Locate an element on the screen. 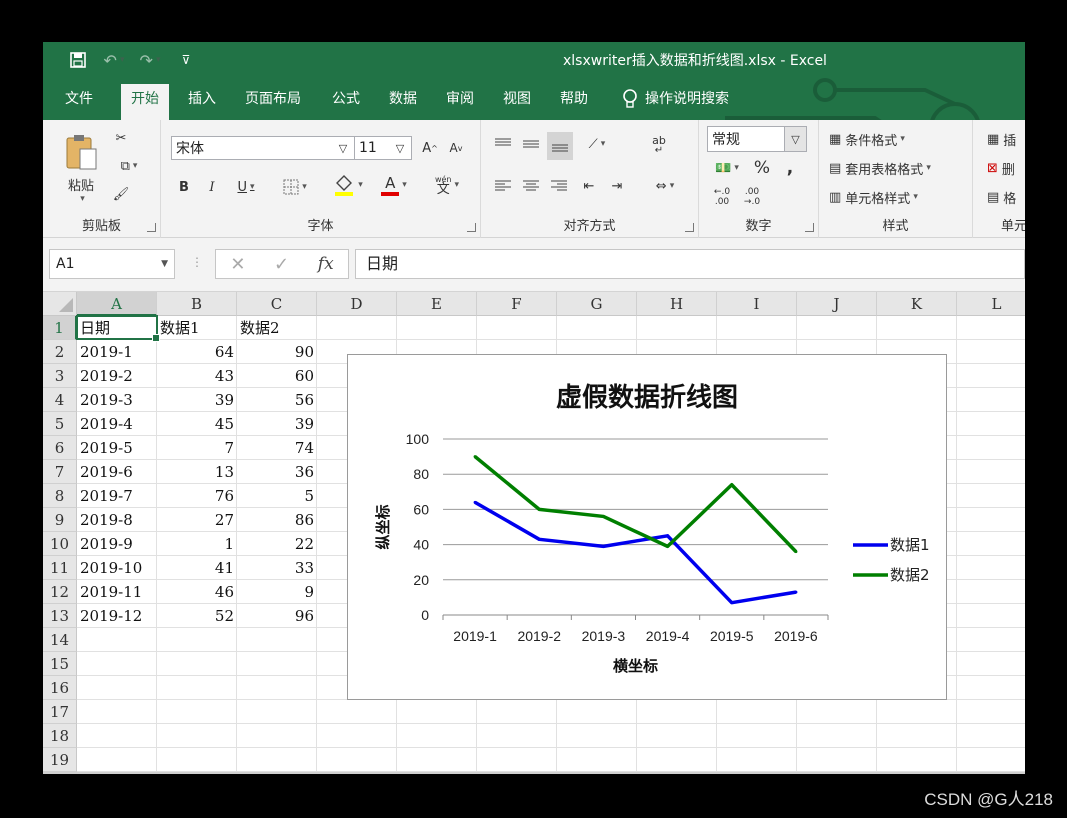  align-middle-icon is located at coordinates (531, 144).